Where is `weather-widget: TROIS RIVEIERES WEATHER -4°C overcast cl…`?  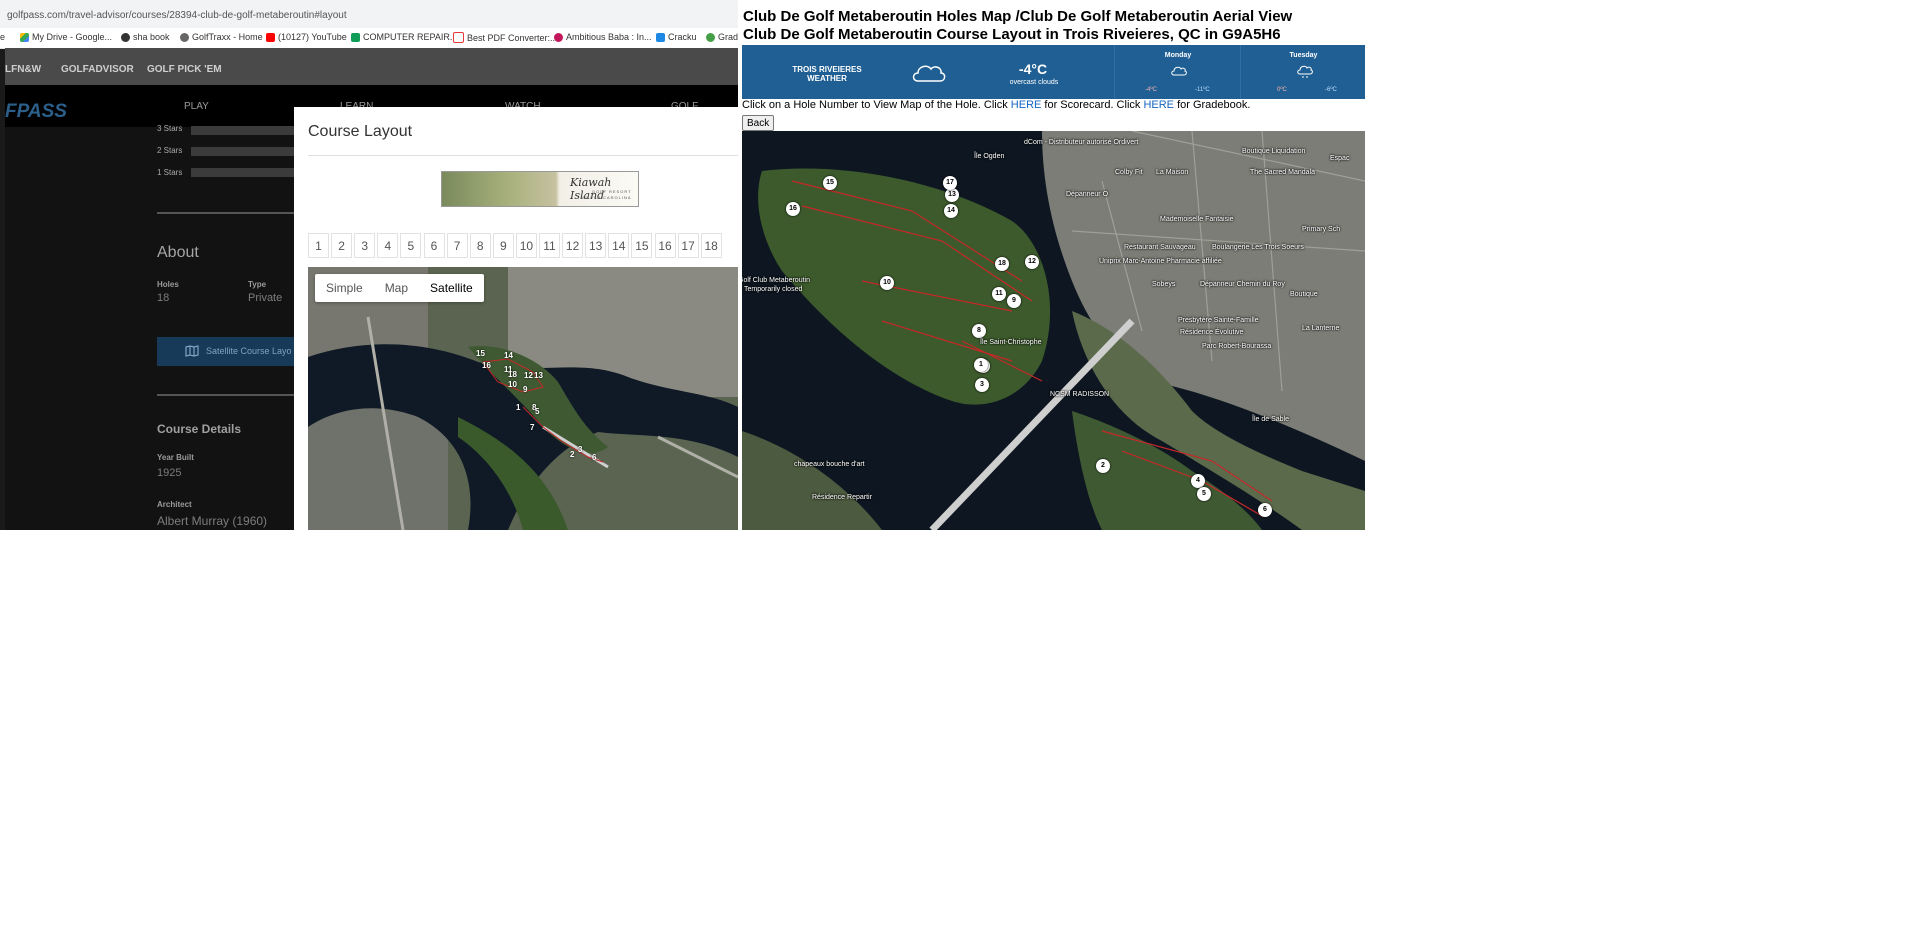 weather-widget: TROIS RIVEIERES WEATHER -4°C overcast cl… is located at coordinates (1053, 72).